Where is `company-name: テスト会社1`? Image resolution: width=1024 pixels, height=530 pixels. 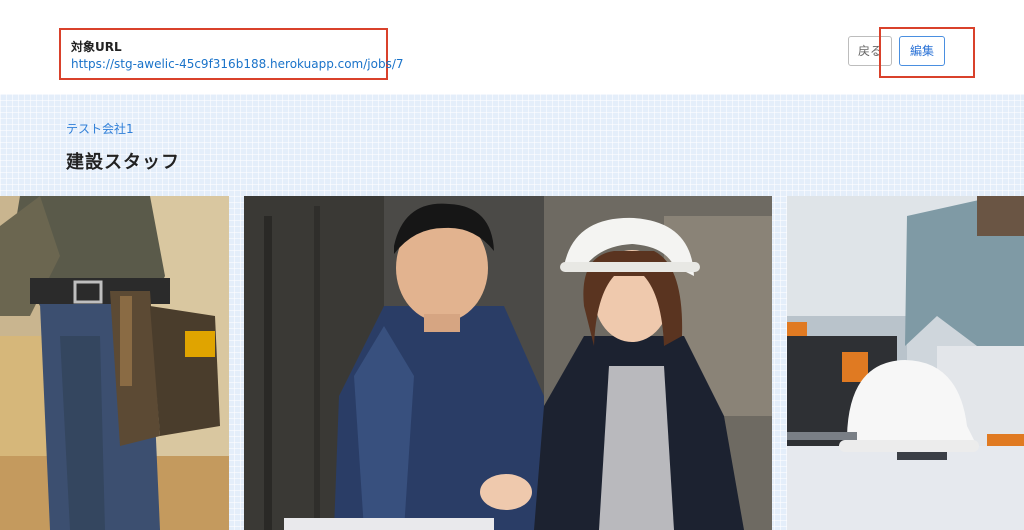 company-name: テスト会社1 is located at coordinates (100, 129).